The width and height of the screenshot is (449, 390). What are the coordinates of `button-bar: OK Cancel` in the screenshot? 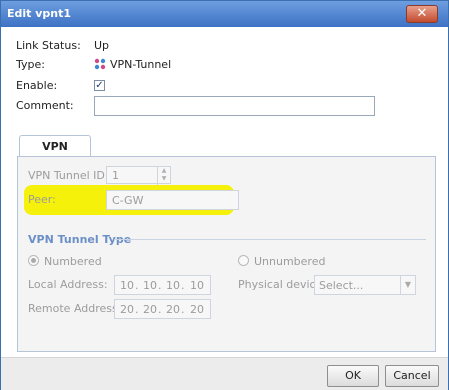 It's located at (224, 373).